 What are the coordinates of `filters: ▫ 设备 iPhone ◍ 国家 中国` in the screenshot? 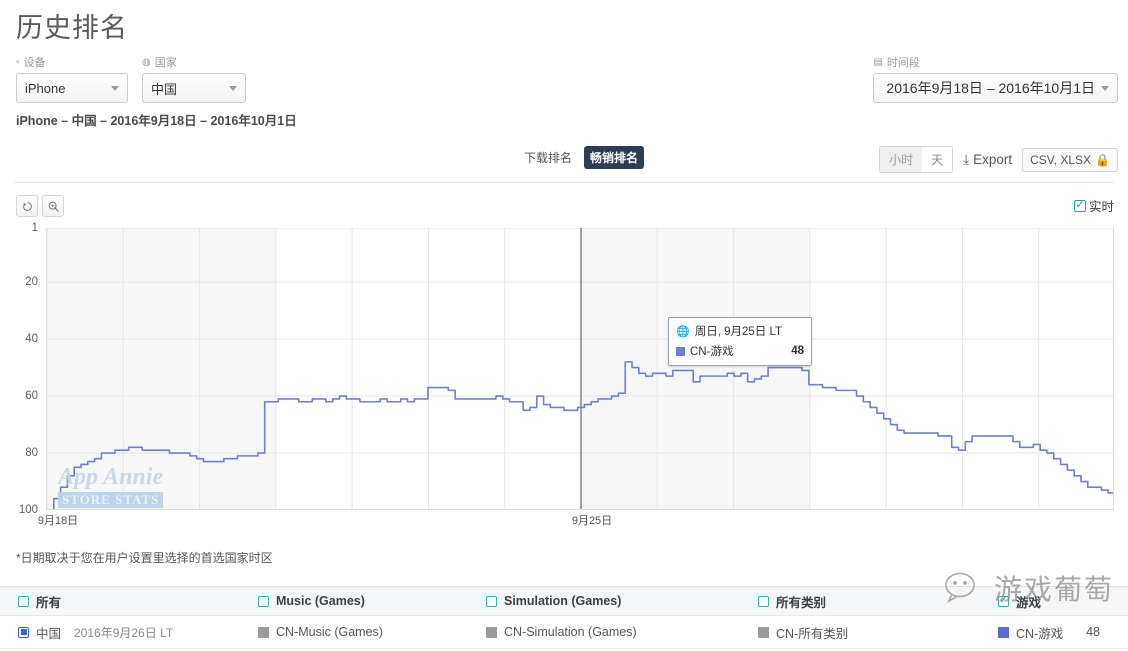 It's located at (131, 78).